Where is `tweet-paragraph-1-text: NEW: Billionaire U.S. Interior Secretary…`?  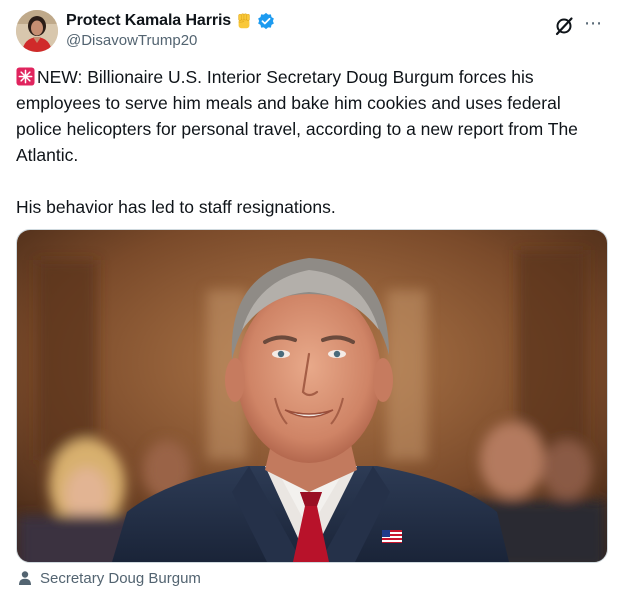
tweet-paragraph-1-text: NEW: Billionaire U.S. Interior Secretary… is located at coordinates (297, 116).